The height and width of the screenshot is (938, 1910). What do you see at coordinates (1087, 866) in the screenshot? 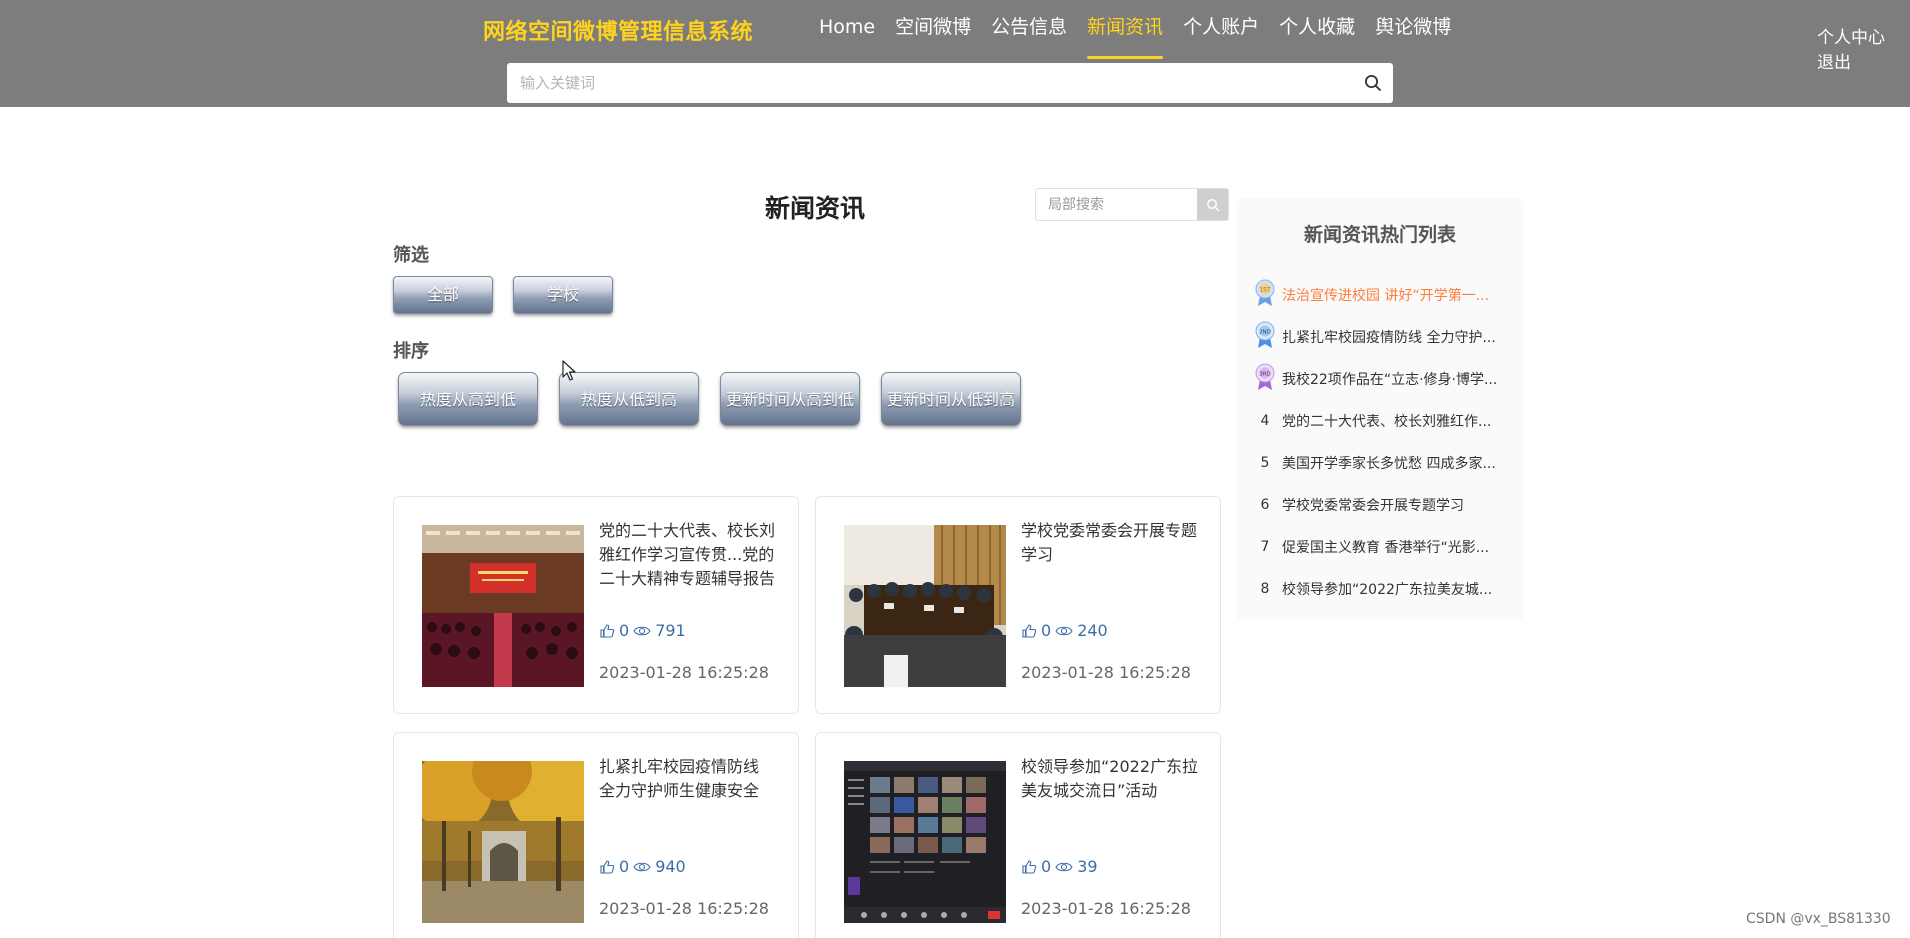
I see `view-count: 39` at bounding box center [1087, 866].